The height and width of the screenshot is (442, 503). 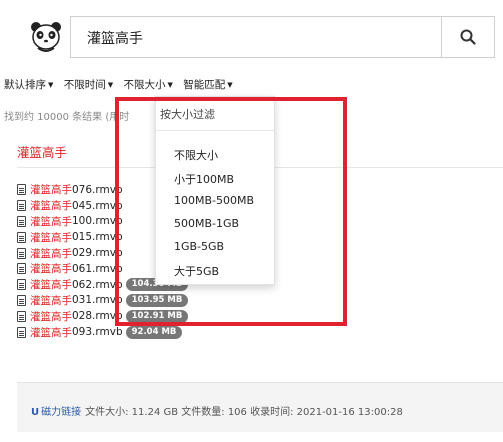 What do you see at coordinates (67, 117) in the screenshot?
I see `result-count-text: 找到约 10000 条结果 (用时` at bounding box center [67, 117].